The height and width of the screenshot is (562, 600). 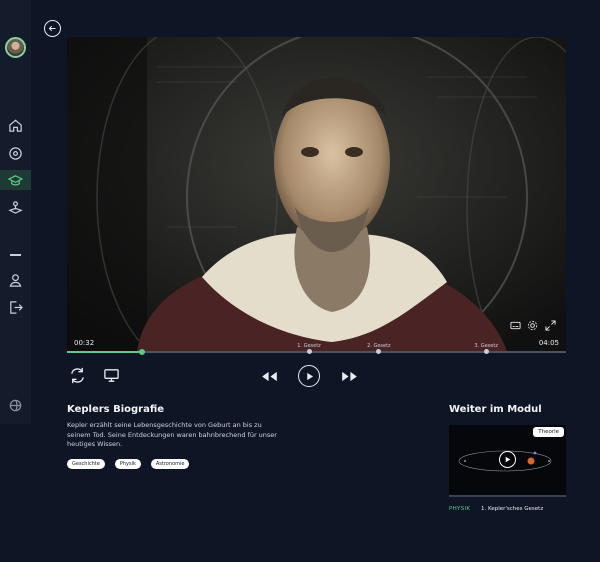 What do you see at coordinates (116, 409) in the screenshot?
I see `video-title: Keplers Biografie` at bounding box center [116, 409].